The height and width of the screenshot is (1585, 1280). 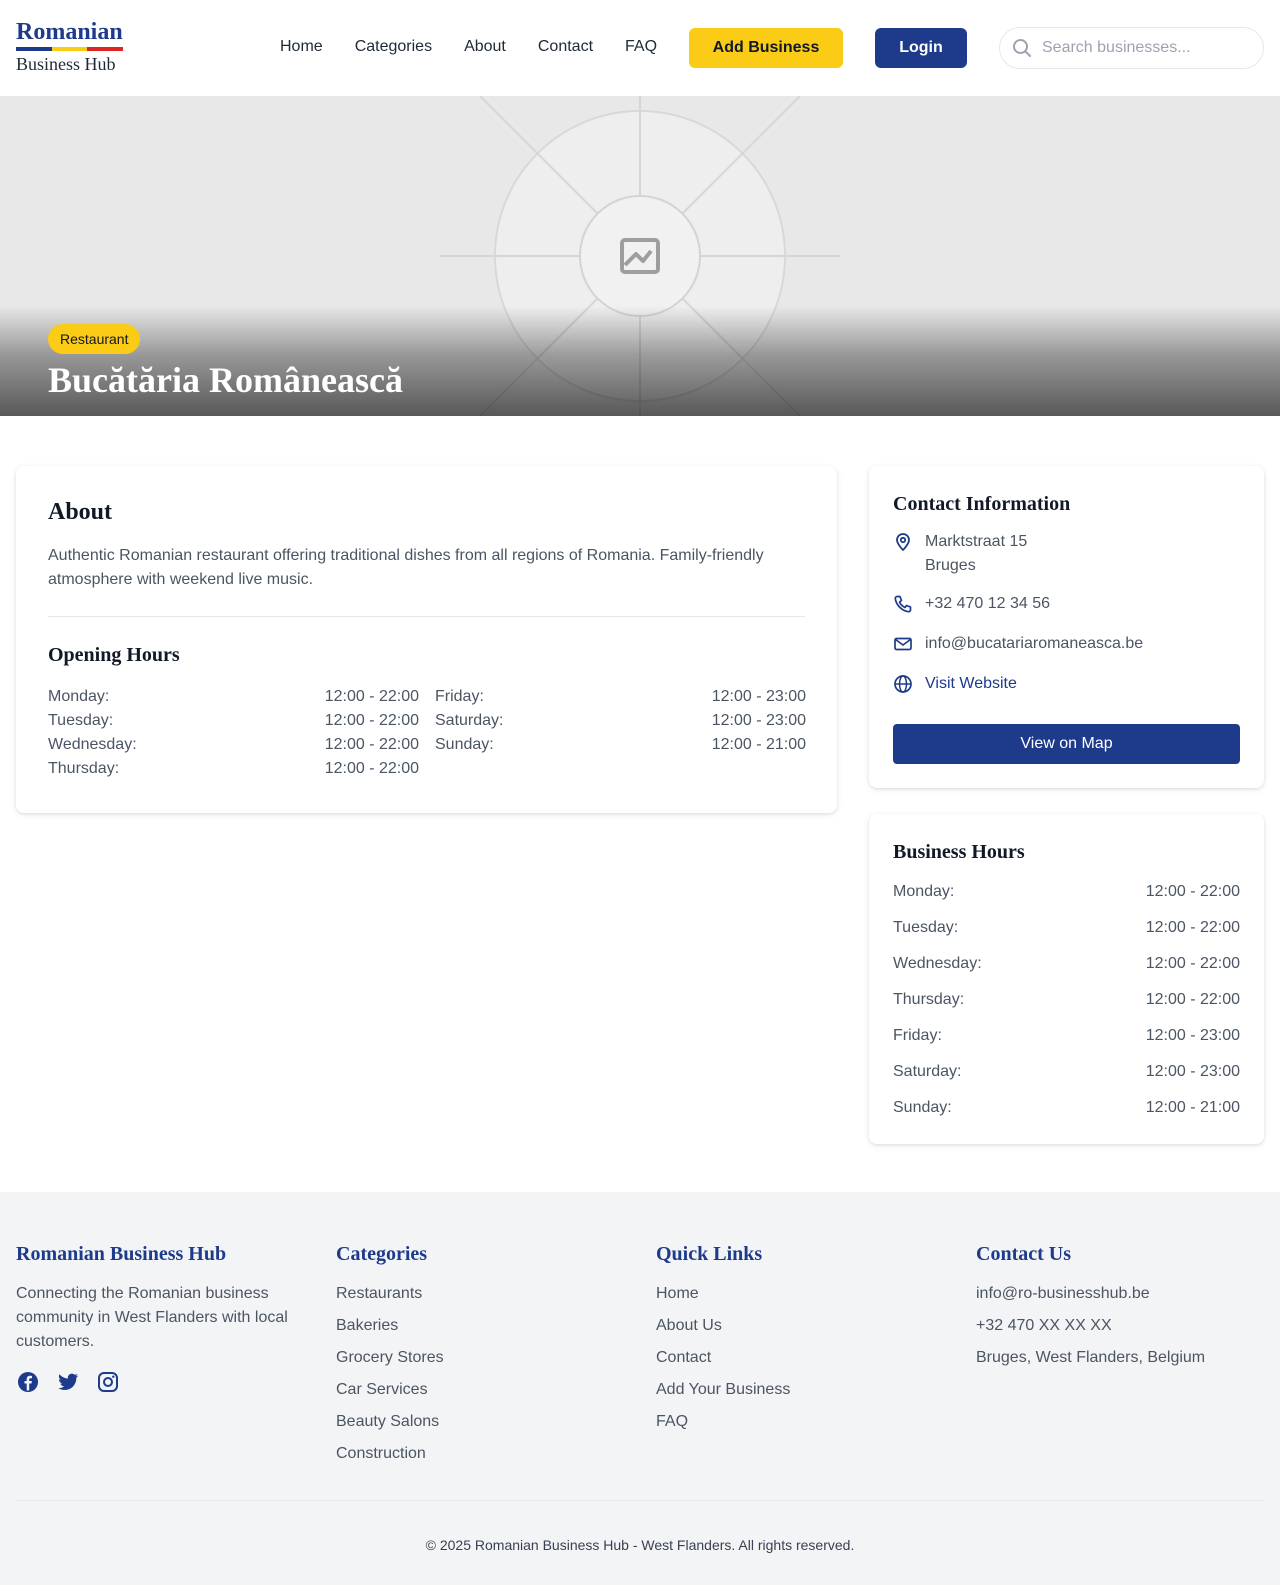 What do you see at coordinates (903, 684) in the screenshot?
I see `globe-icon` at bounding box center [903, 684].